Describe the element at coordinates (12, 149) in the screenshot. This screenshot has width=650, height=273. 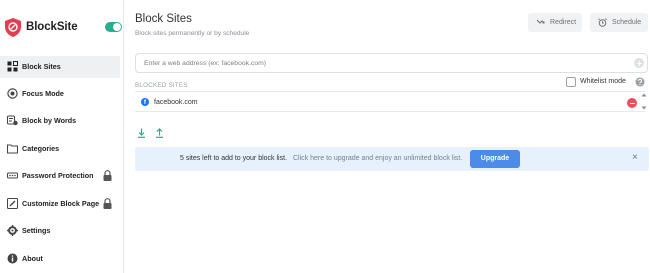
I see `categories-icon` at that location.